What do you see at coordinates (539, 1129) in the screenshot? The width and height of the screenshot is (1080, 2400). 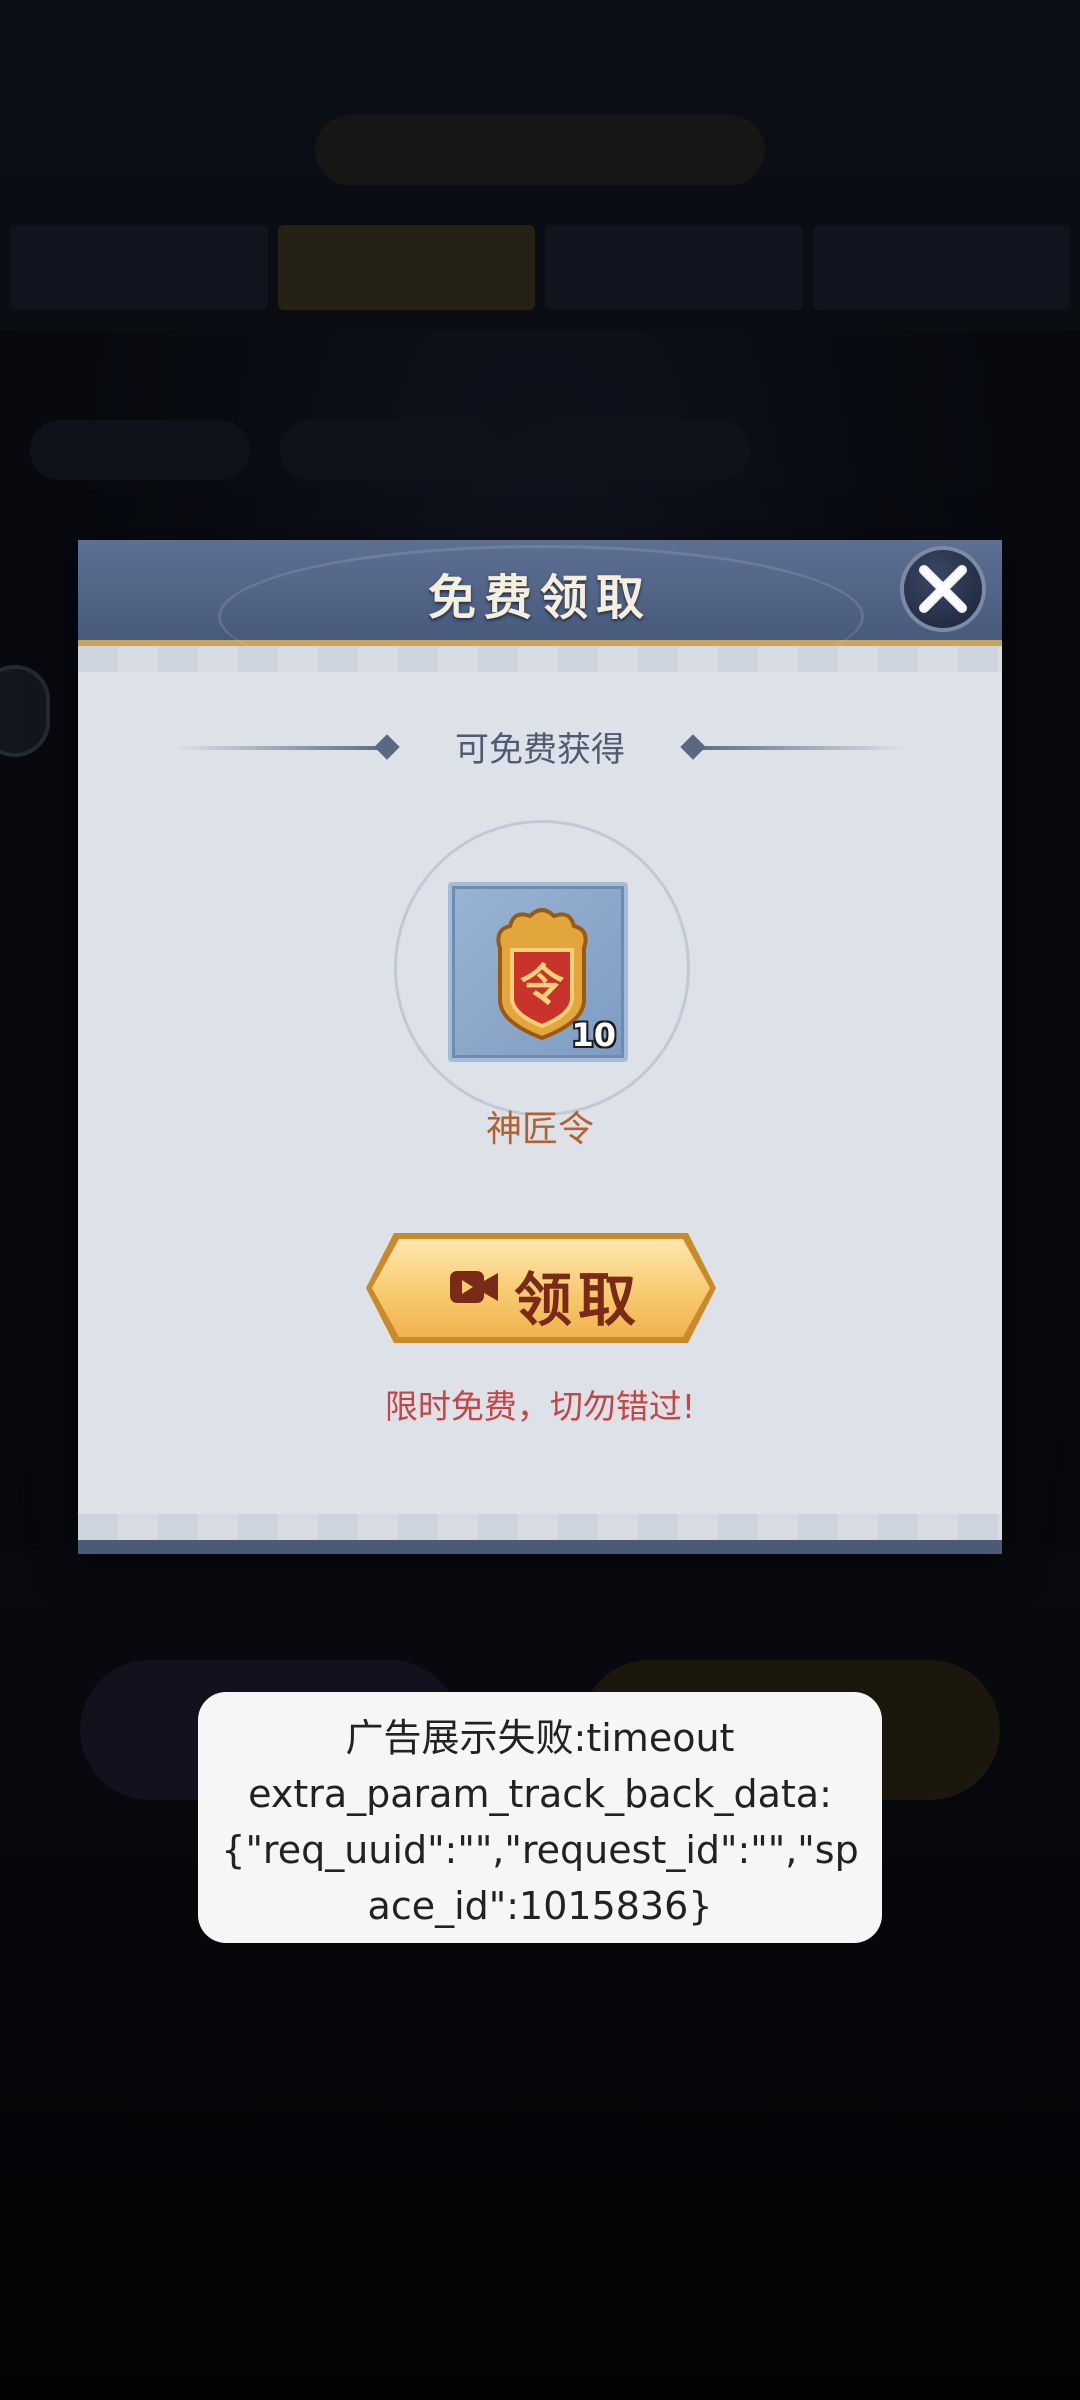 I see `item-name: 神匠令` at bounding box center [539, 1129].